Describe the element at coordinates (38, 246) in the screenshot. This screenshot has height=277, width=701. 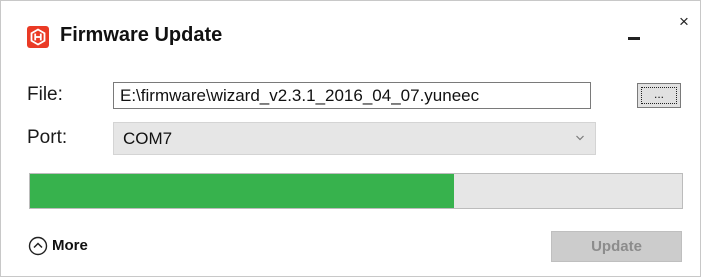
I see `chevron-up-circle-icon` at that location.